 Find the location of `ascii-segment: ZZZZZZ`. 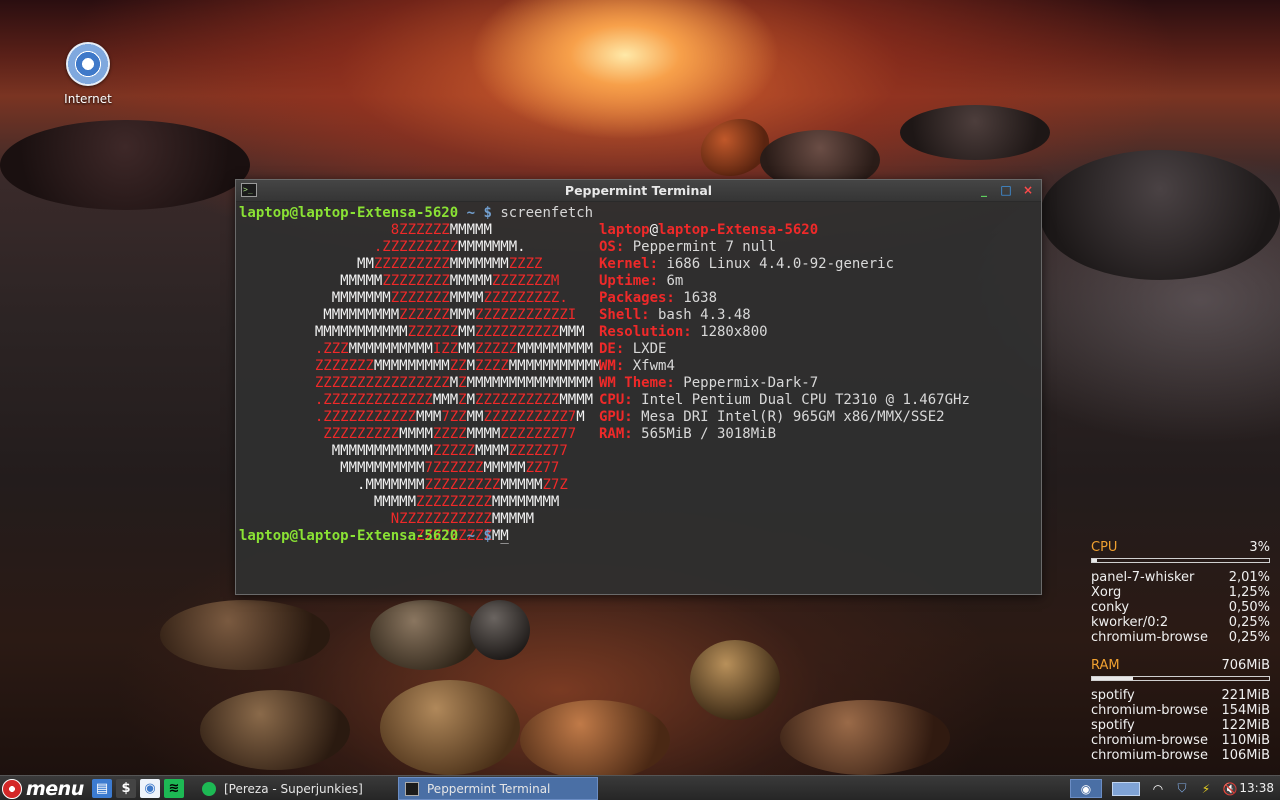

ascii-segment: ZZZZZZ is located at coordinates (433, 332).